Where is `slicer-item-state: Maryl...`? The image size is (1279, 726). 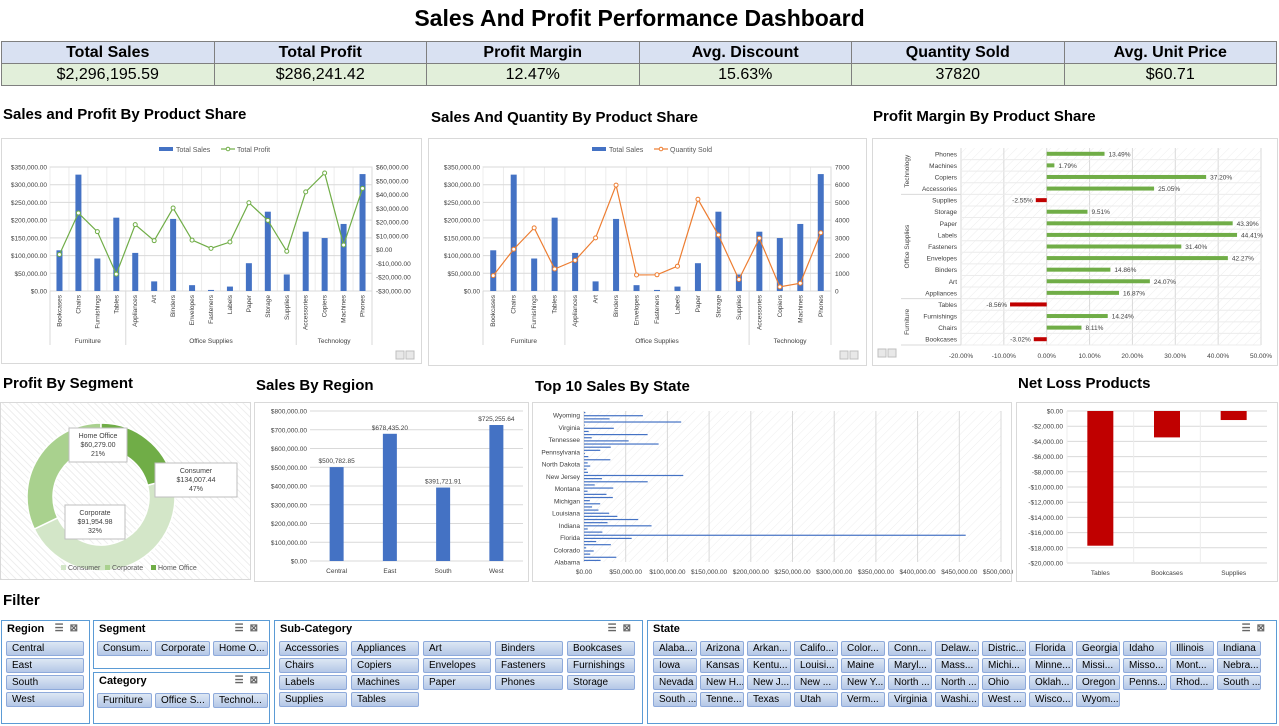 slicer-item-state: Maryl... is located at coordinates (910, 665).